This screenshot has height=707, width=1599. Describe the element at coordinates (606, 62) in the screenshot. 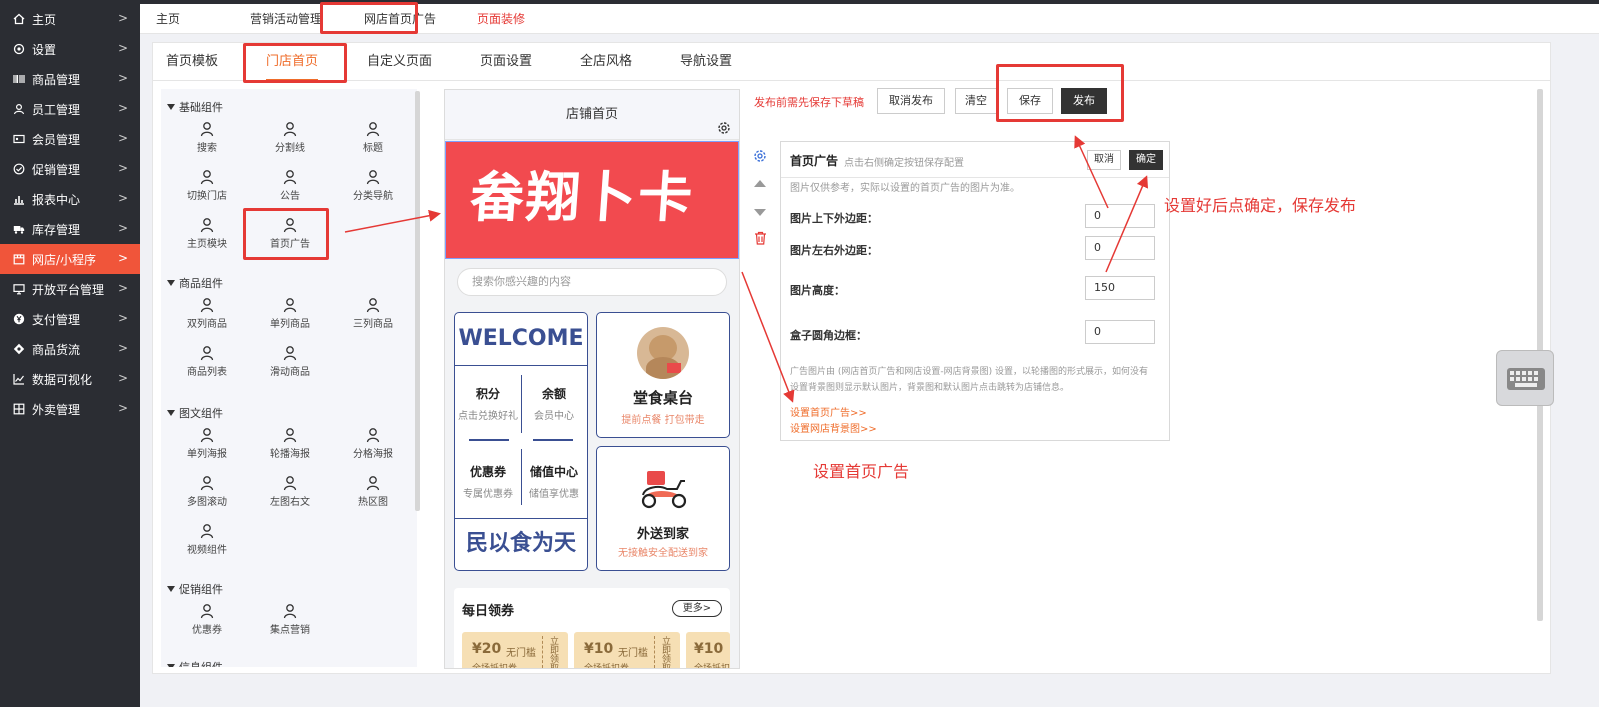

I see `subtab-store-style: 全店风格` at that location.